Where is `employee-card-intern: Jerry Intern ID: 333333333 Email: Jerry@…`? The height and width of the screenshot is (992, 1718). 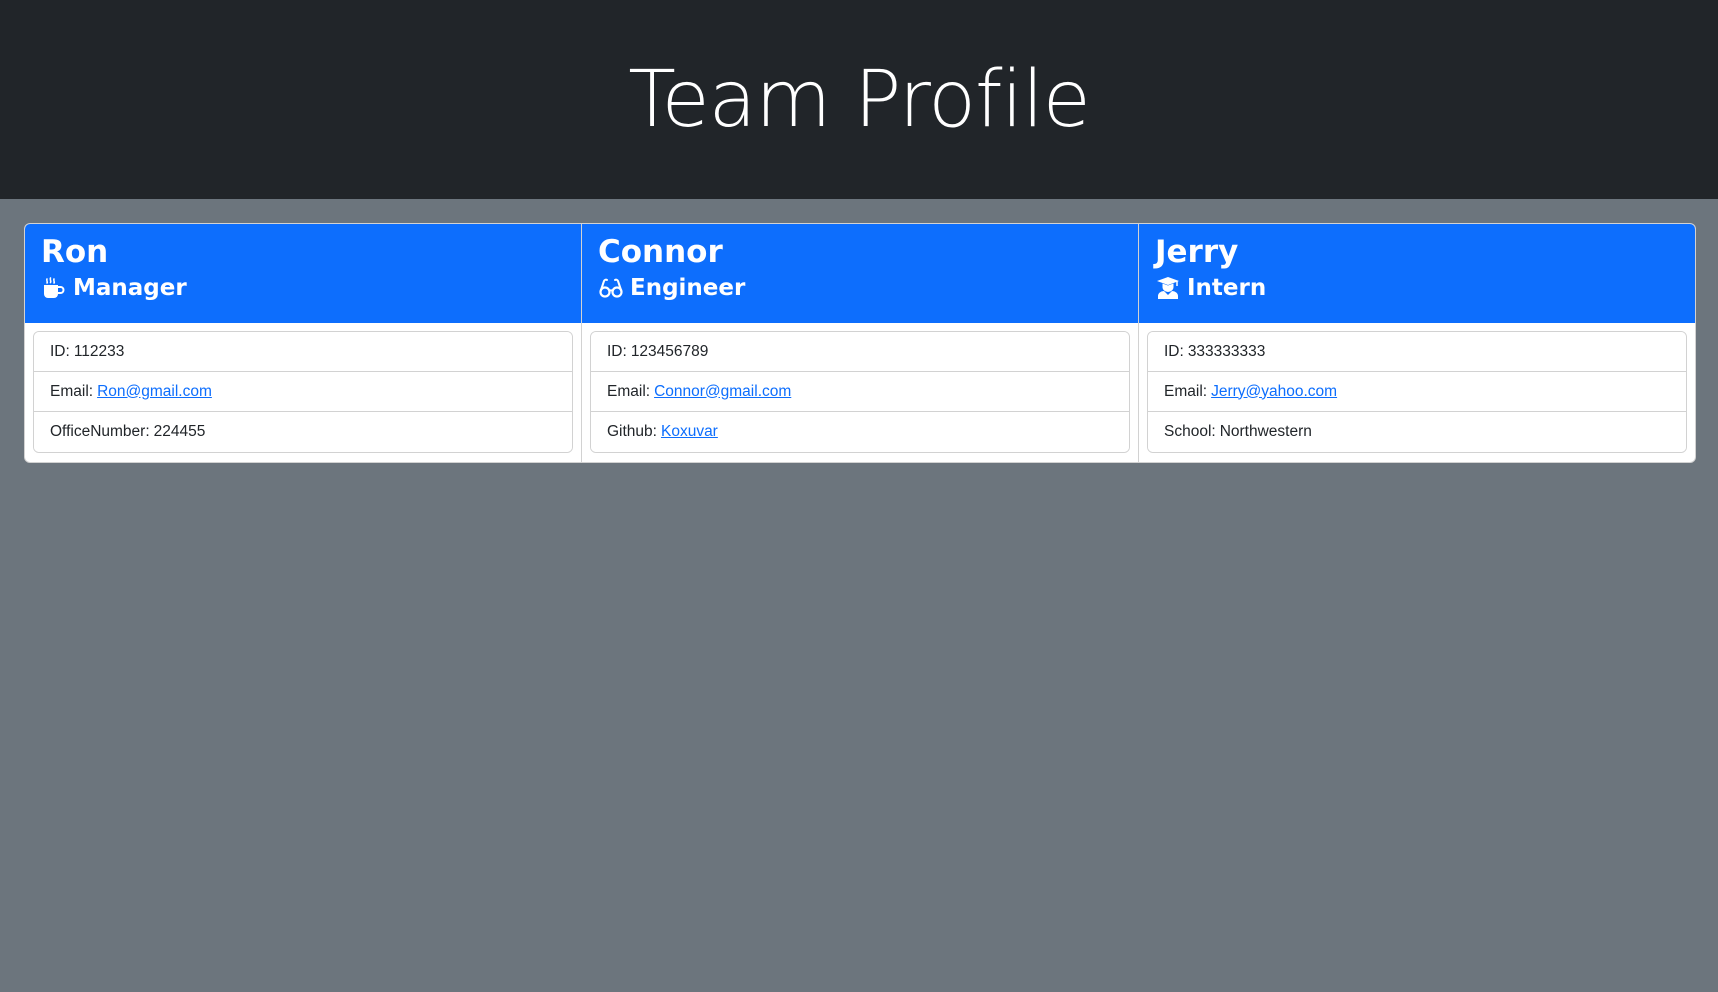
employee-card-intern: Jerry Intern ID: 333333333 Email: Jerry@… is located at coordinates (1417, 343).